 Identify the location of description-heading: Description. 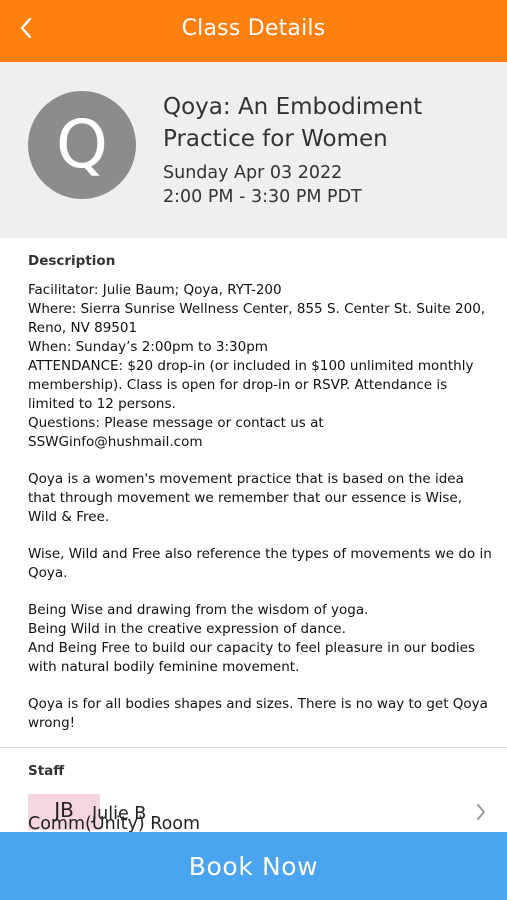
(72, 261).